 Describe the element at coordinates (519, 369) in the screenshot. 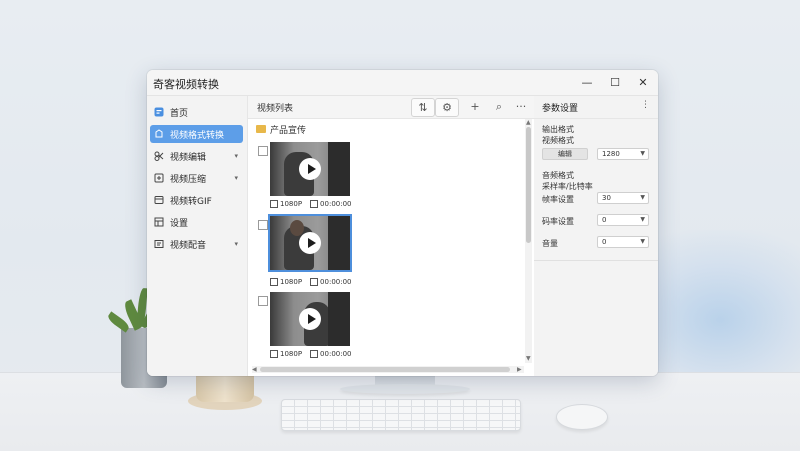

I see `scroll-right-icon: ▶` at that location.